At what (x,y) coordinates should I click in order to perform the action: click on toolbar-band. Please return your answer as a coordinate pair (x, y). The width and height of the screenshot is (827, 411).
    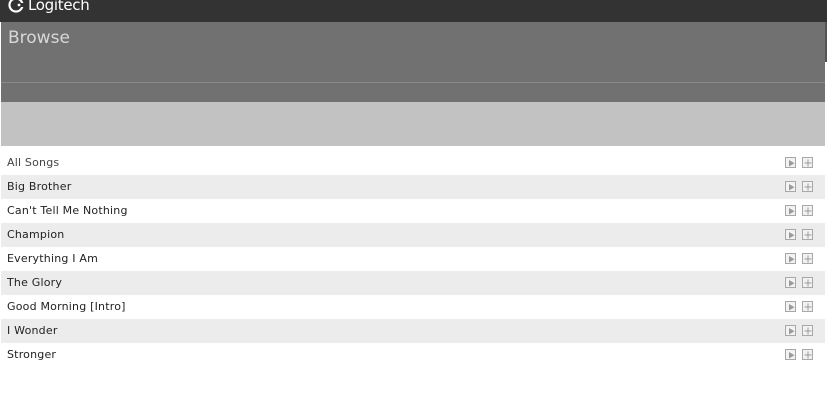
    Looking at the image, I should click on (413, 124).